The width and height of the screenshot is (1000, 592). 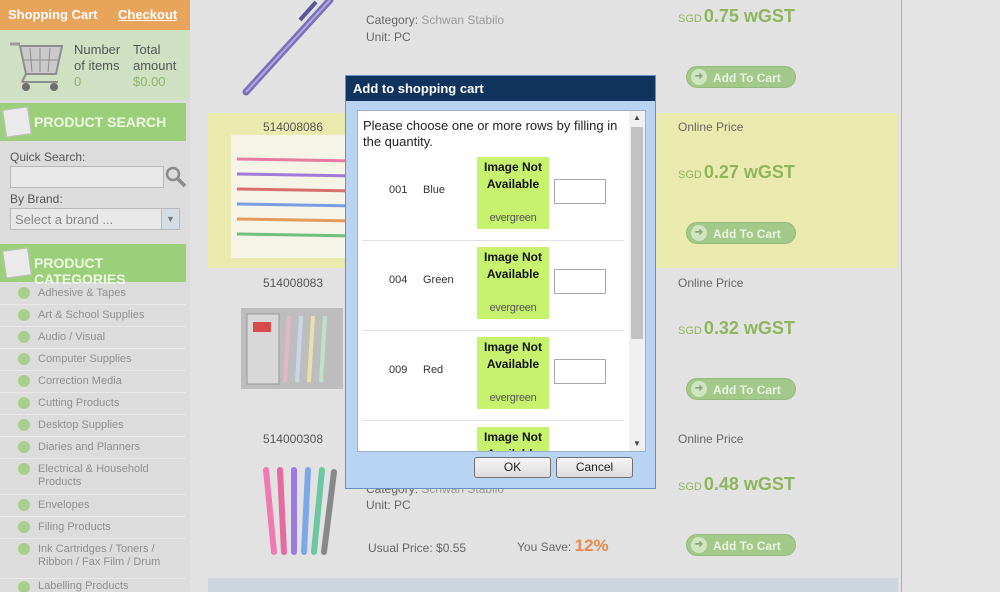 What do you see at coordinates (81, 425) in the screenshot?
I see `category-label: Desktop Supplies` at bounding box center [81, 425].